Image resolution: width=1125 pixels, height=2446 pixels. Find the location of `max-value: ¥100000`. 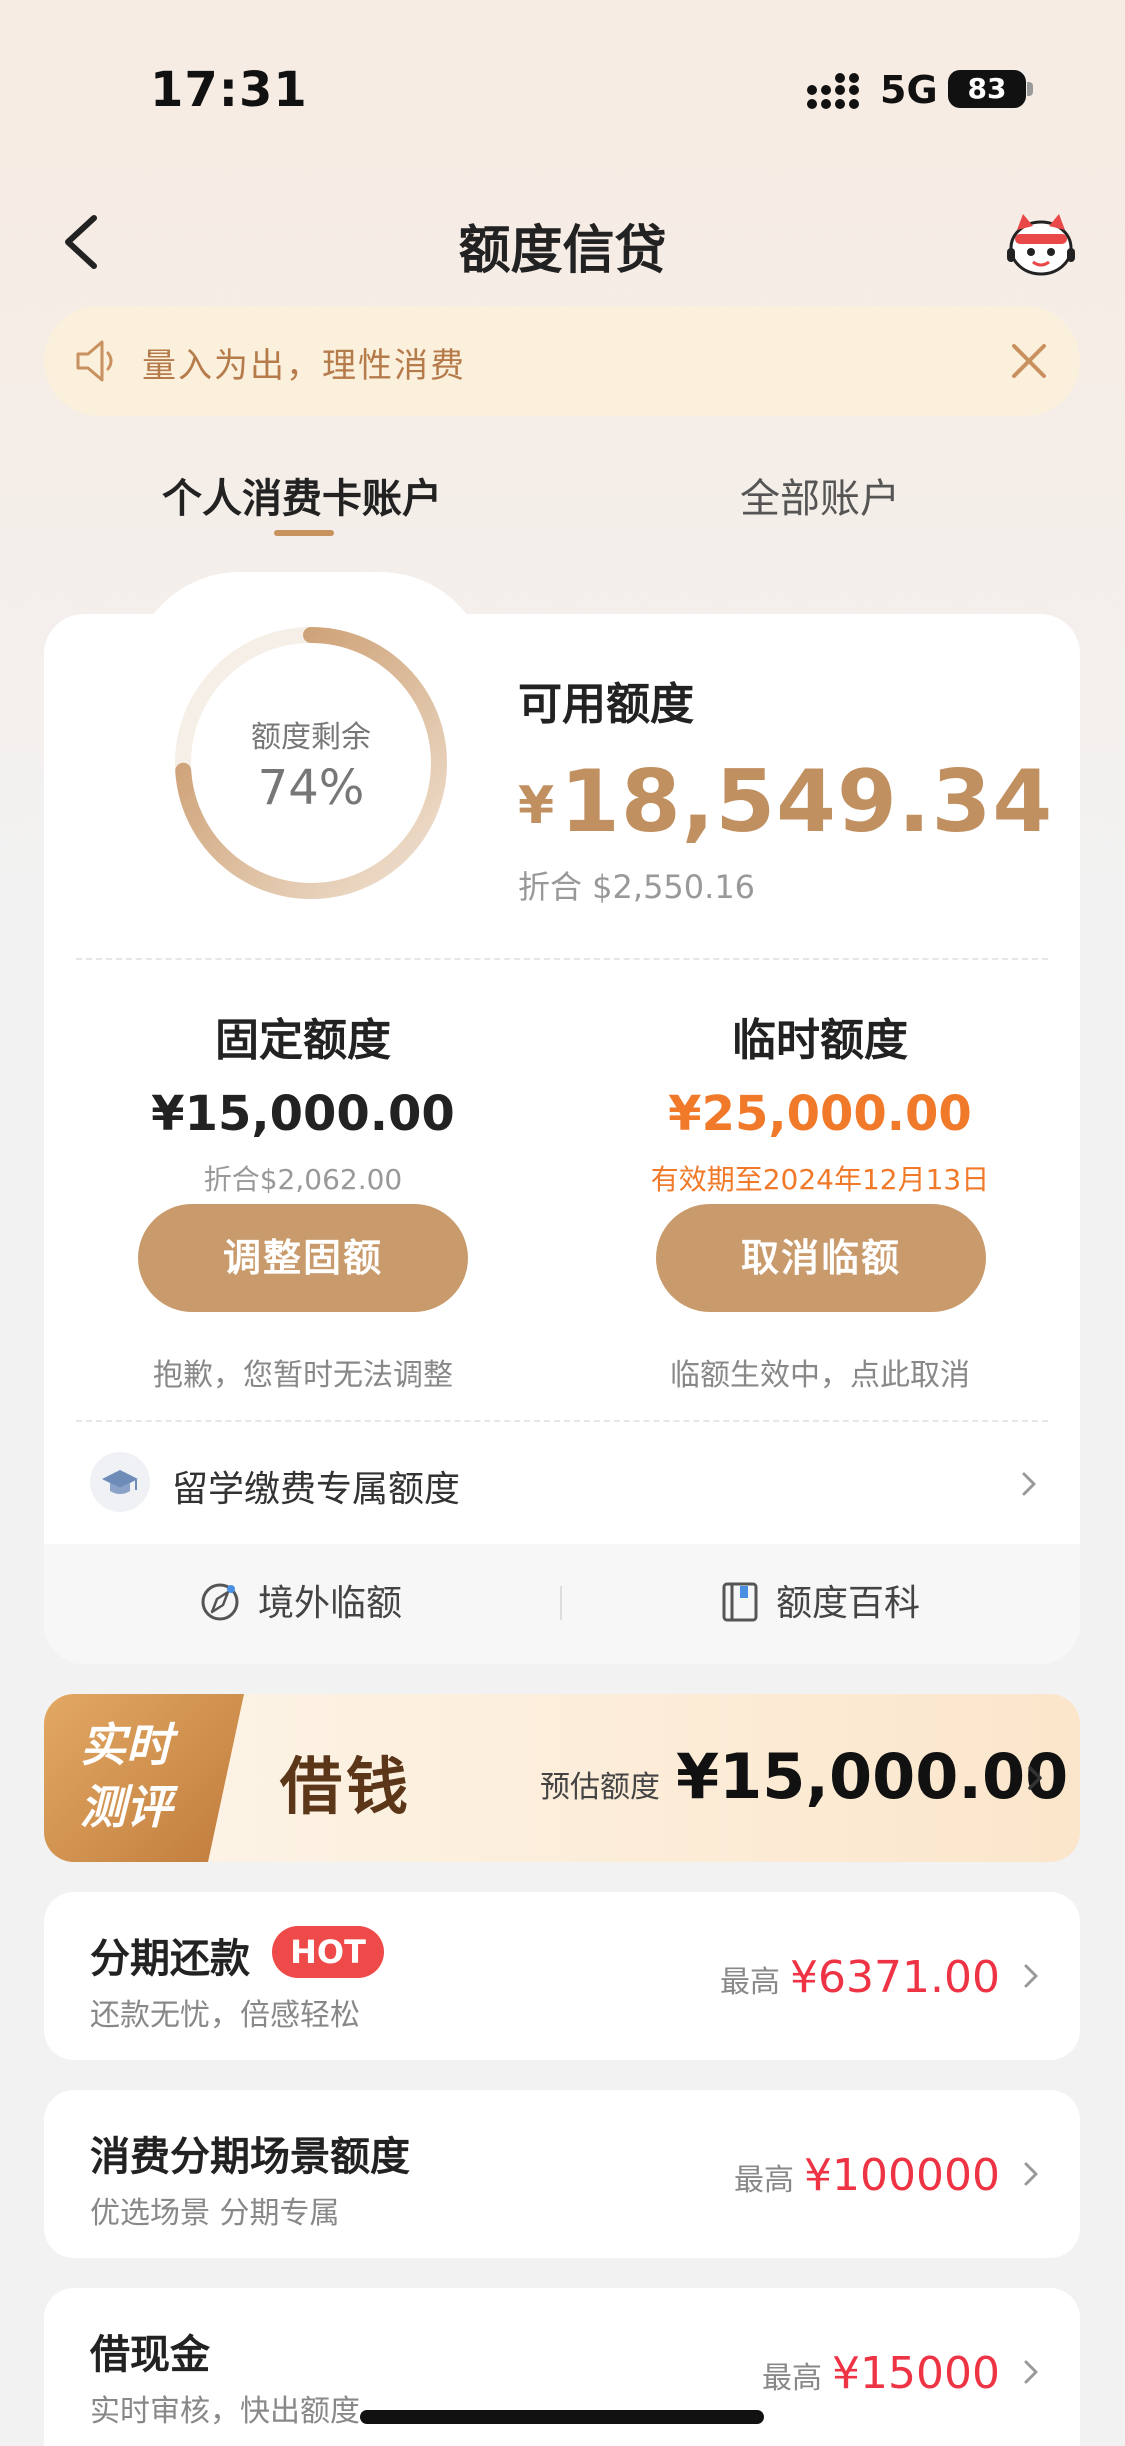

max-value: ¥100000 is located at coordinates (902, 2175).